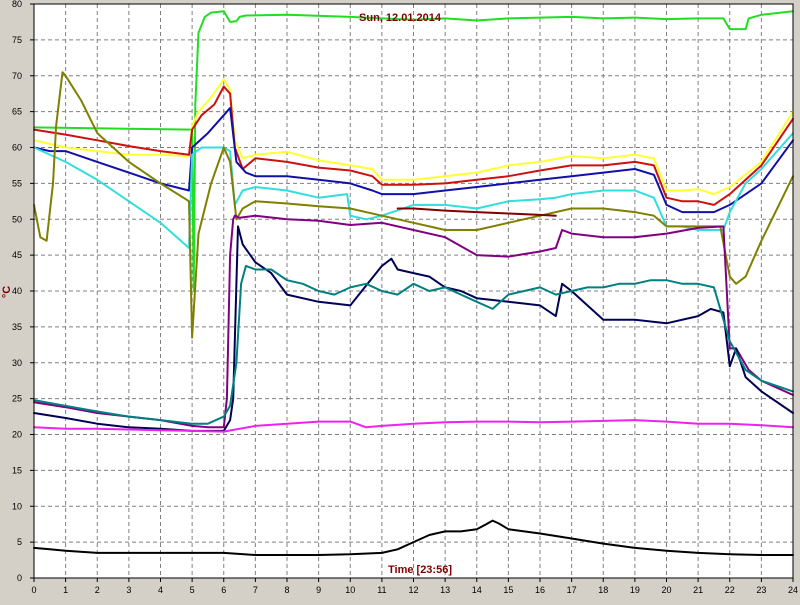  What do you see at coordinates (635, 590) in the screenshot?
I see `x-tick-label: 19` at bounding box center [635, 590].